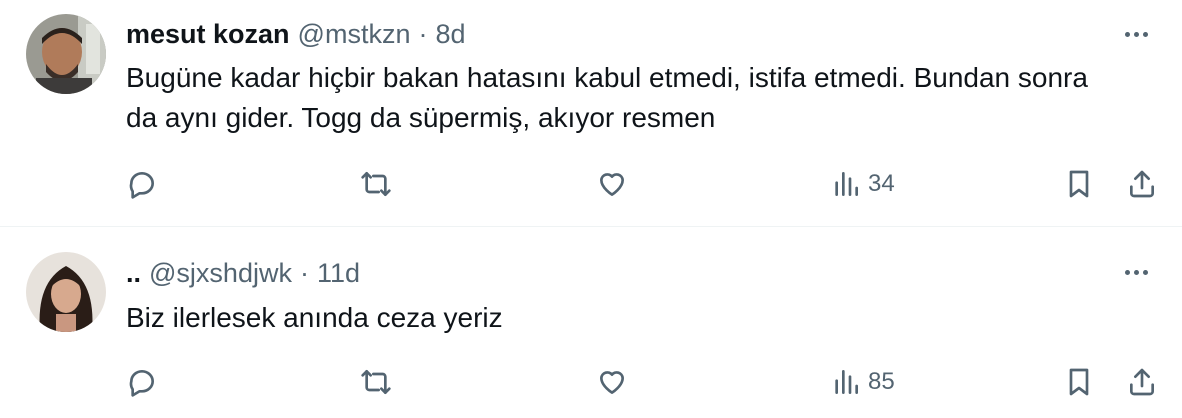  What do you see at coordinates (881, 381) in the screenshot?
I see `views-count: 85` at bounding box center [881, 381].